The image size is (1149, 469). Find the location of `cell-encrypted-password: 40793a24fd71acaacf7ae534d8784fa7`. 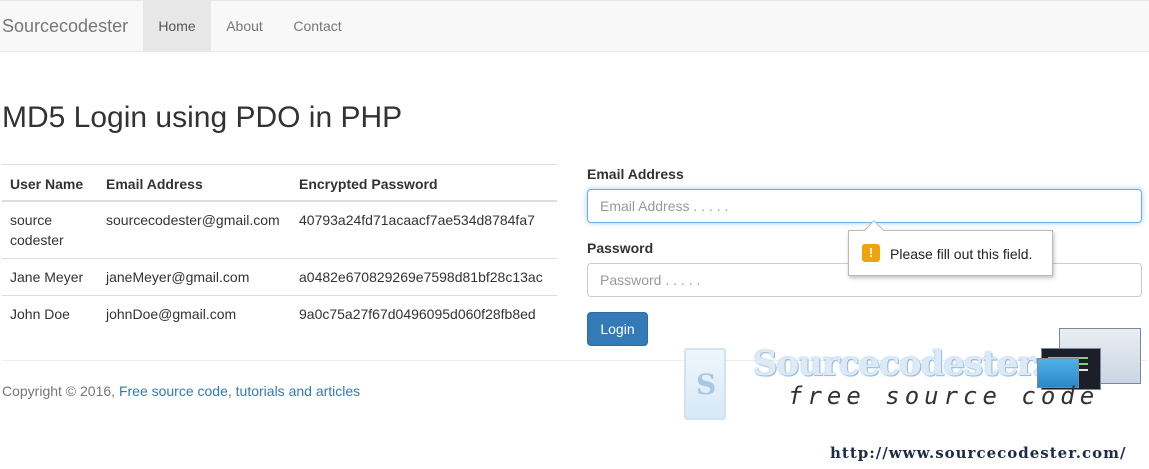

cell-encrypted-password: 40793a24fd71acaacf7ae534d8784fa7 is located at coordinates (424, 229).